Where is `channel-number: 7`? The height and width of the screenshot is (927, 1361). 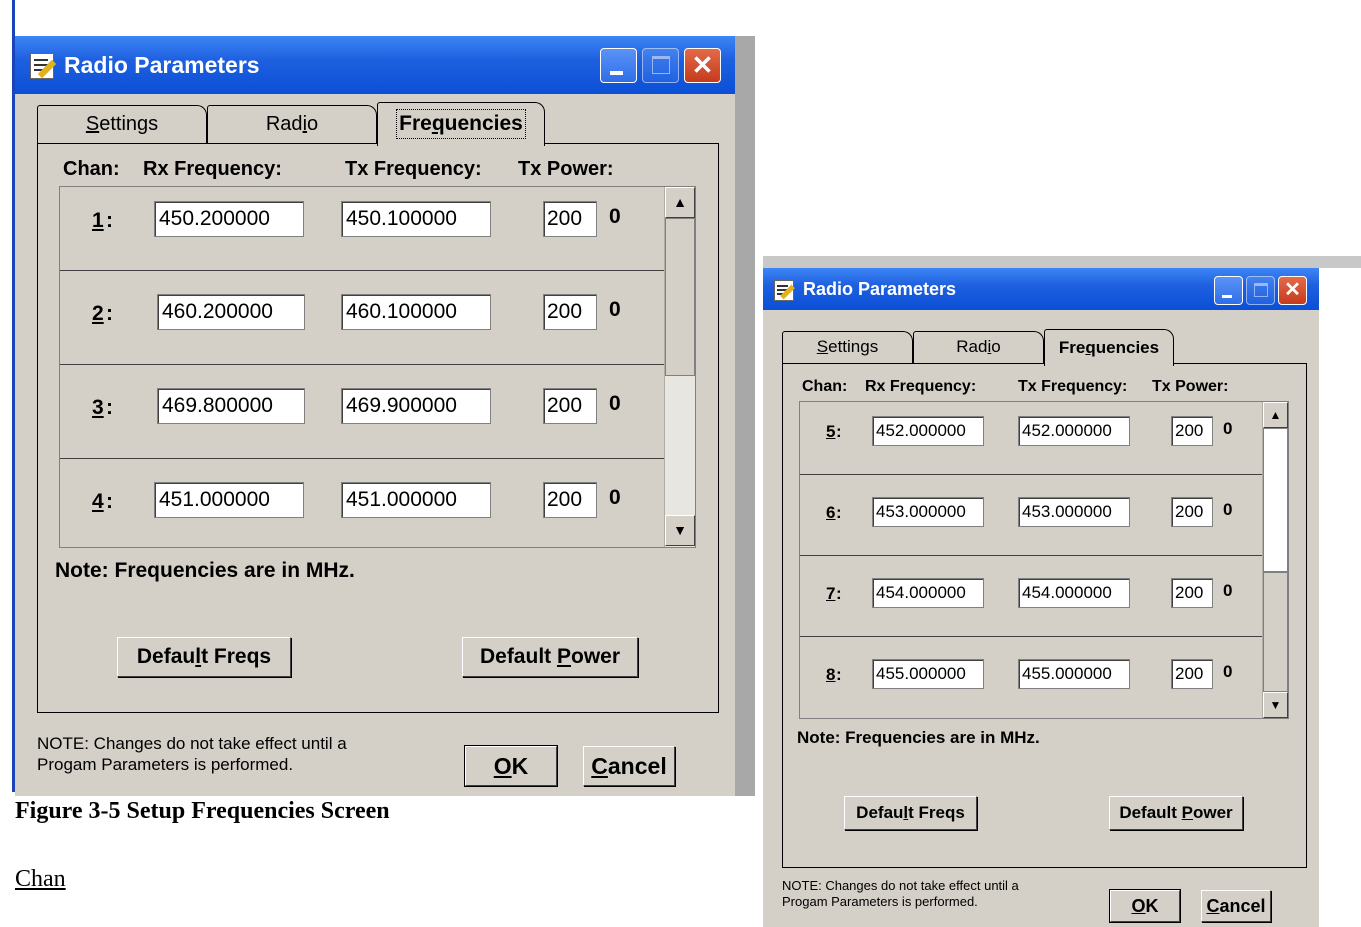
channel-number: 7 is located at coordinates (831, 593).